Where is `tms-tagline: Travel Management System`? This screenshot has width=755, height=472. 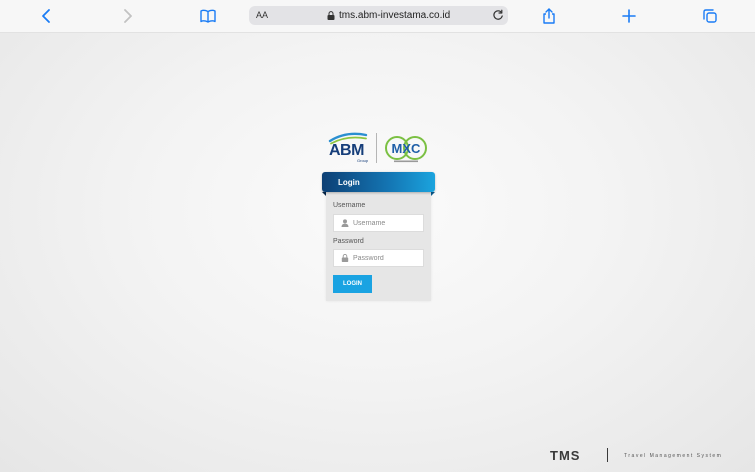
tms-tagline: Travel Management System is located at coordinates (673, 456).